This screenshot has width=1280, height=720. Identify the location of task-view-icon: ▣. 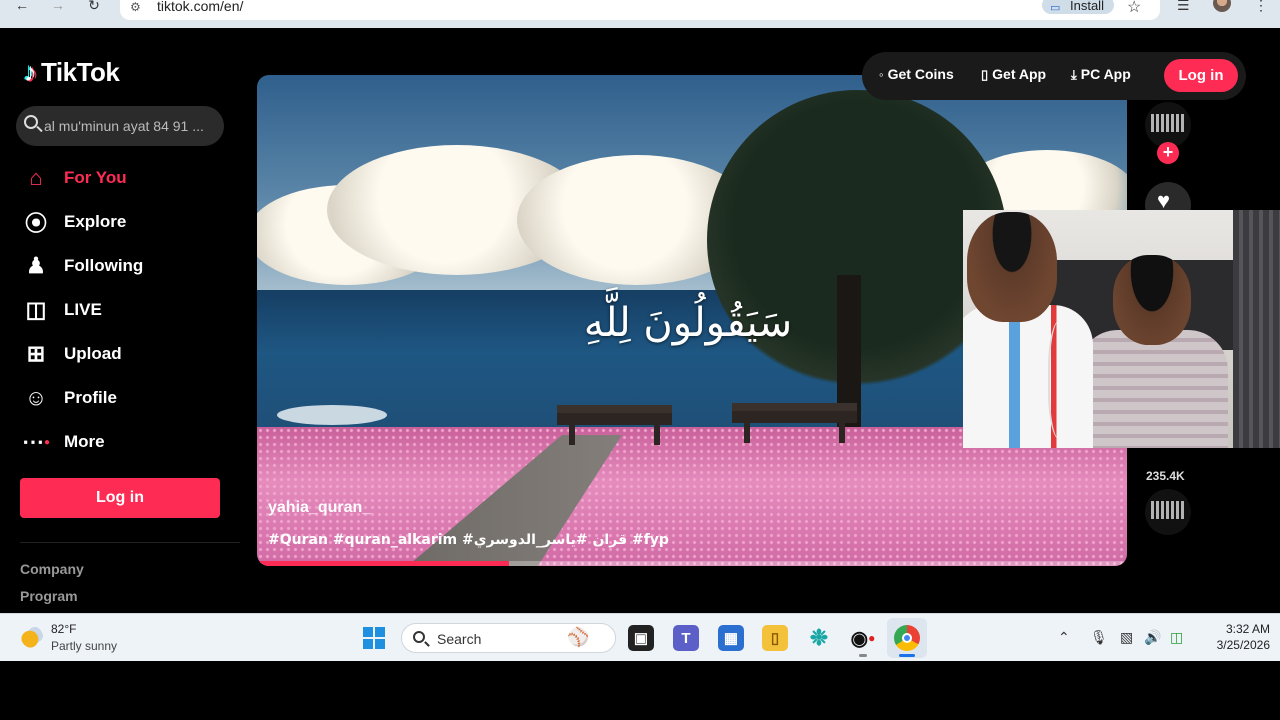
(641, 638).